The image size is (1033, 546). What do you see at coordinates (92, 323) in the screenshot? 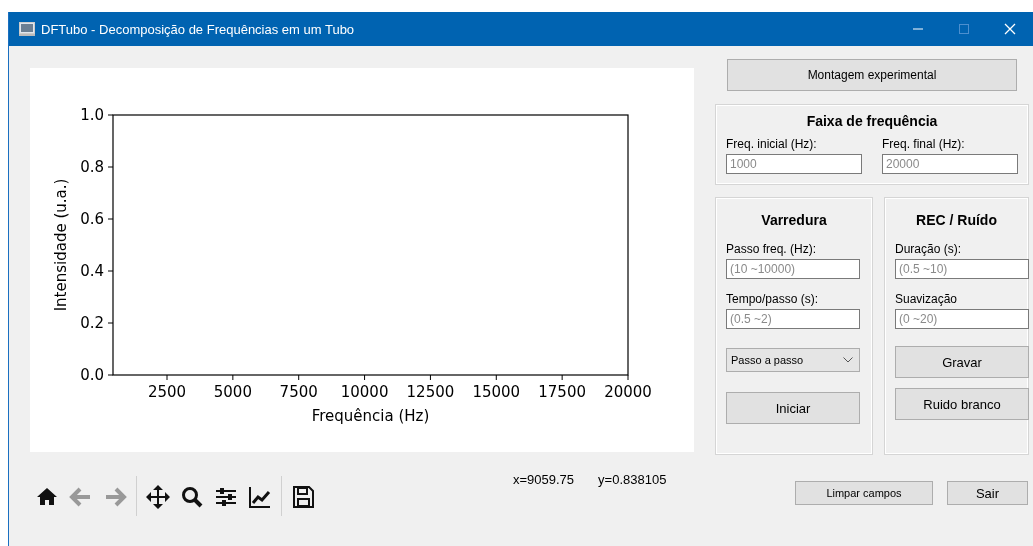
I see `tick-label: 0.2` at bounding box center [92, 323].